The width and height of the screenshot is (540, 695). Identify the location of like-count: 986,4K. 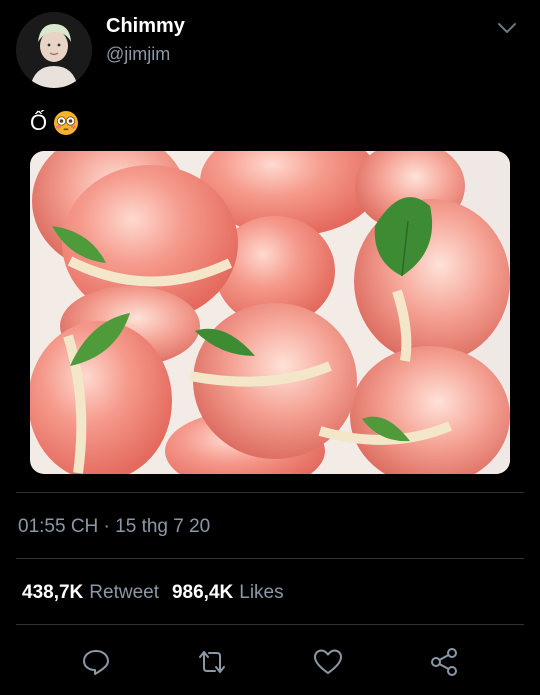
(202, 593).